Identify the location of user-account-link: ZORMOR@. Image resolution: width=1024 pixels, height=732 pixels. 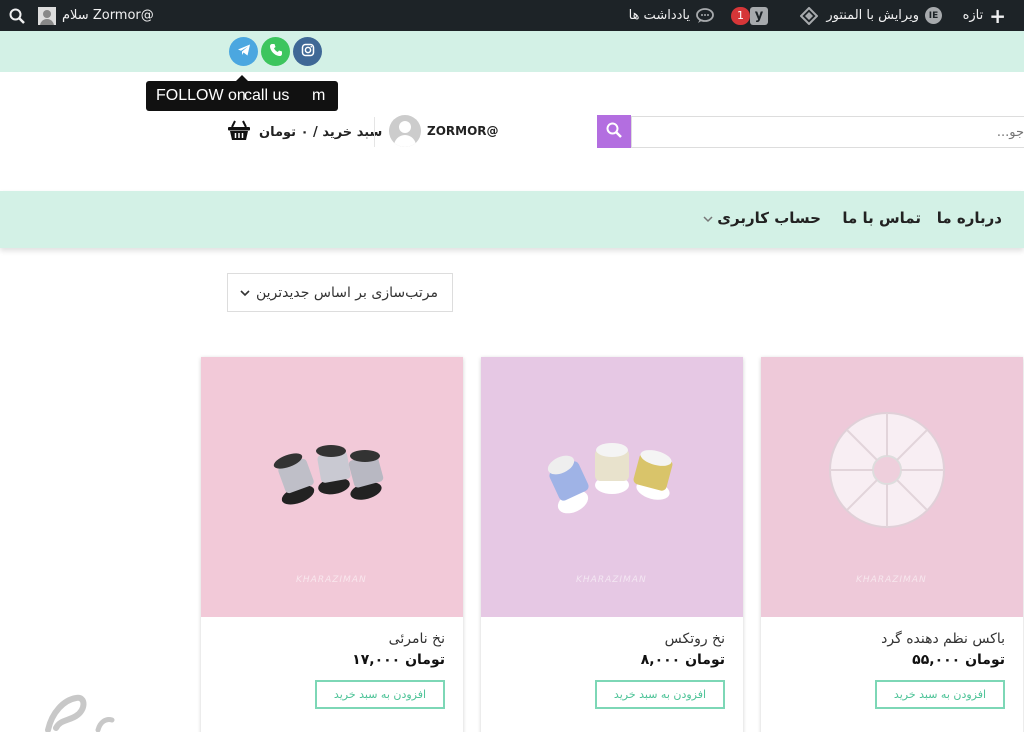
(444, 131).